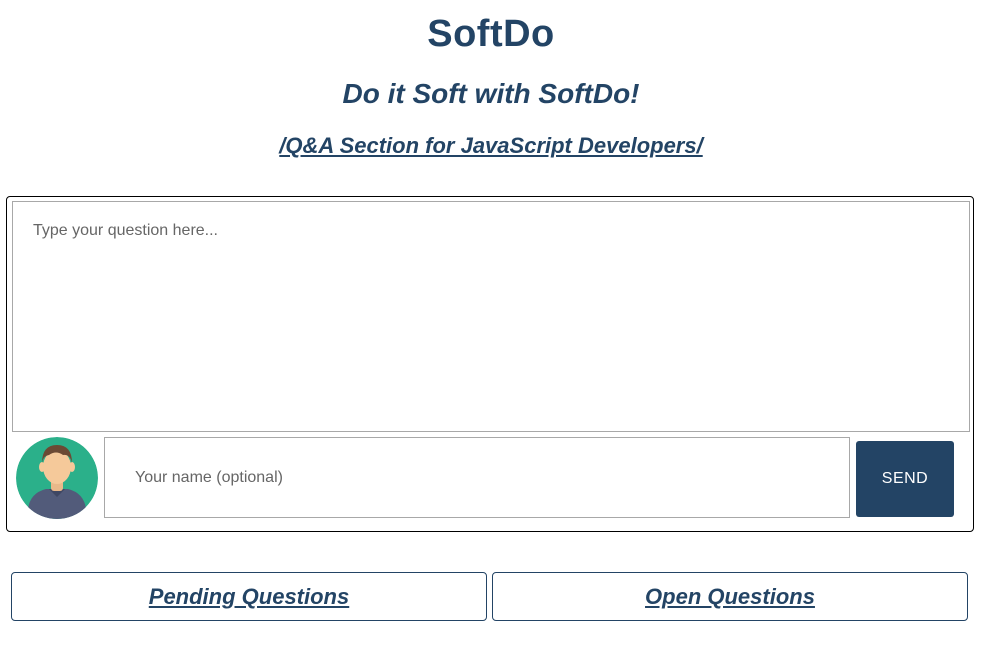 The height and width of the screenshot is (650, 989). I want to click on user-avatar-icon, so click(57, 478).